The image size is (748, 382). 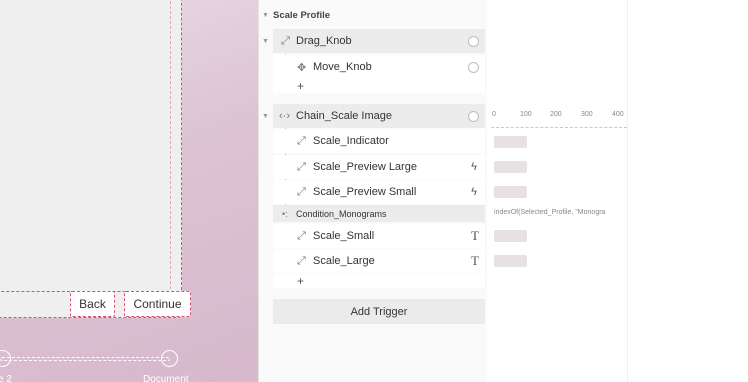 I want to click on slider-caption-right: Document, so click(x=166, y=378).